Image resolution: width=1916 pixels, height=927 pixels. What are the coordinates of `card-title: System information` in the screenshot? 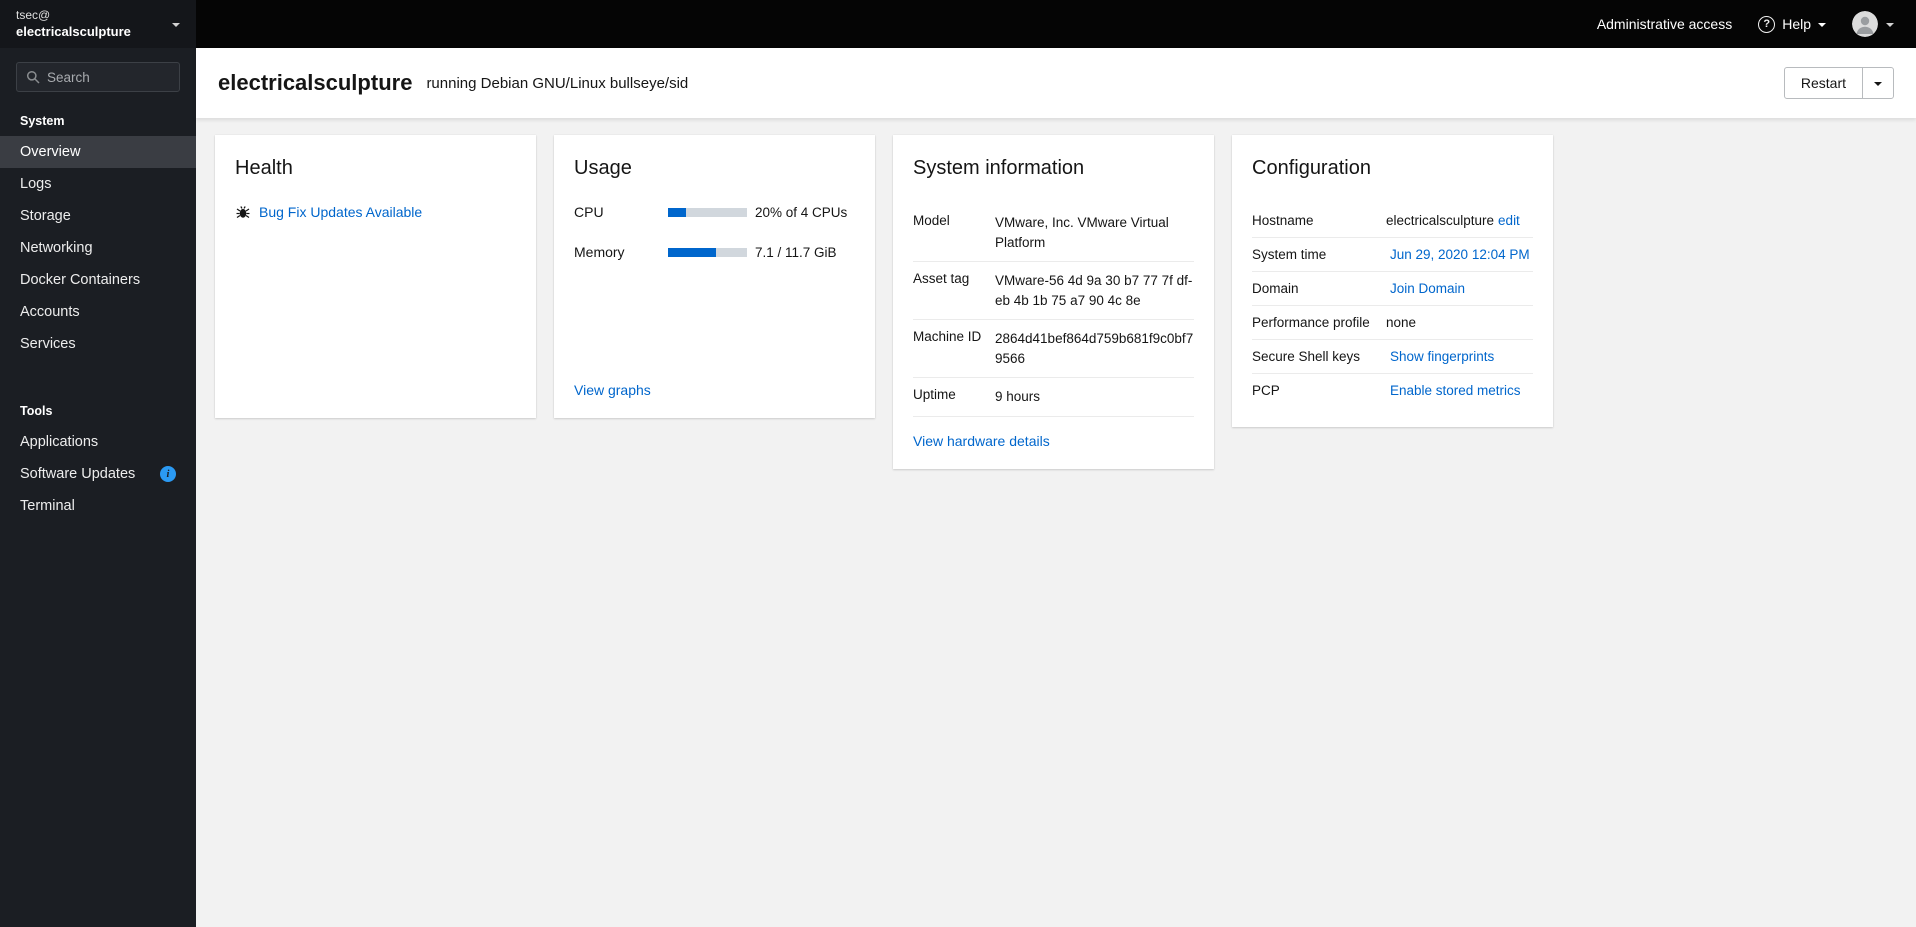 It's located at (999, 168).